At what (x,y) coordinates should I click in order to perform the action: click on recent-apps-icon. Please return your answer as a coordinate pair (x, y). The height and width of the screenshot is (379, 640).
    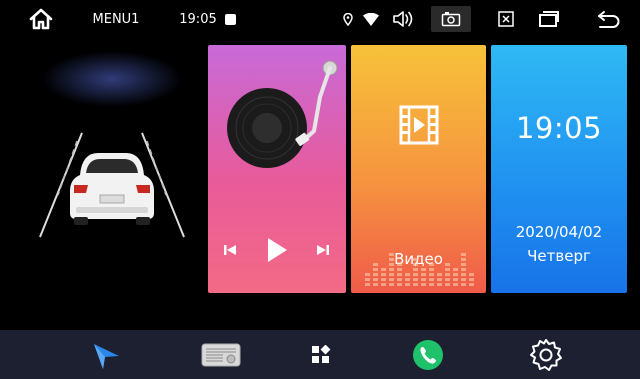
    Looking at the image, I should click on (549, 19).